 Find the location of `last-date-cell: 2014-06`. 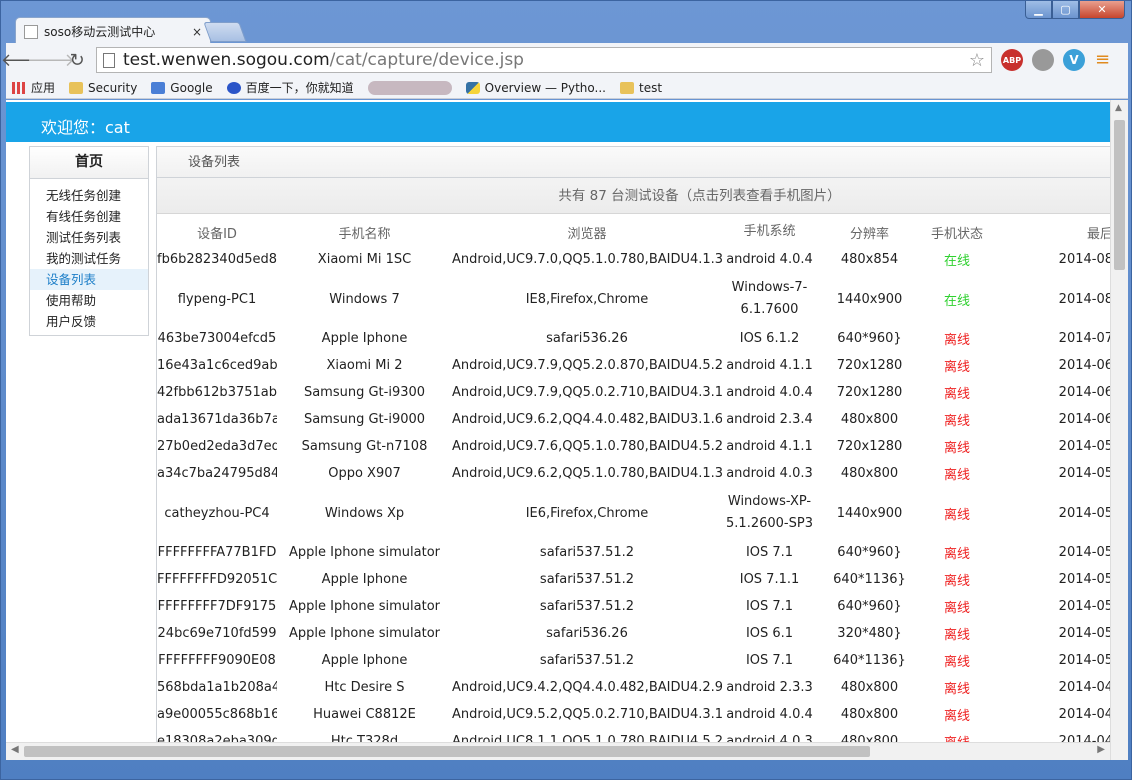

last-date-cell: 2014-06 is located at coordinates (1085, 365).